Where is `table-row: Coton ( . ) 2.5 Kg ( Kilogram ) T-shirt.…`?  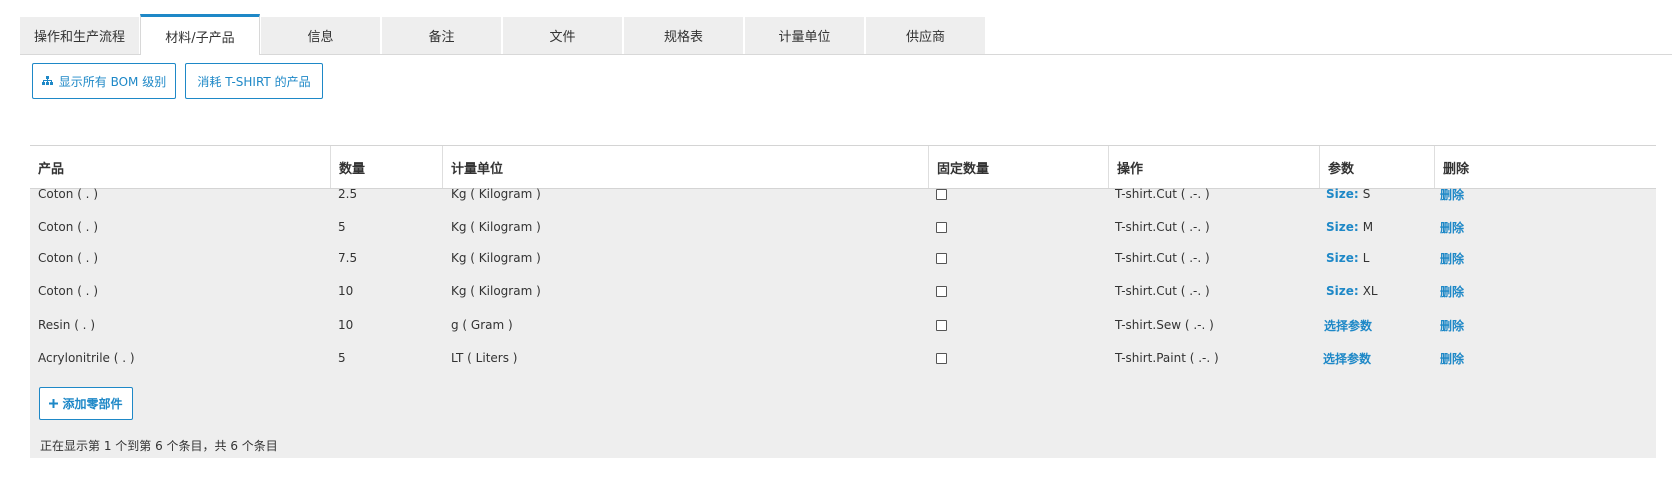 table-row: Coton ( . ) 2.5 Kg ( Kilogram ) T-shirt.… is located at coordinates (843, 194).